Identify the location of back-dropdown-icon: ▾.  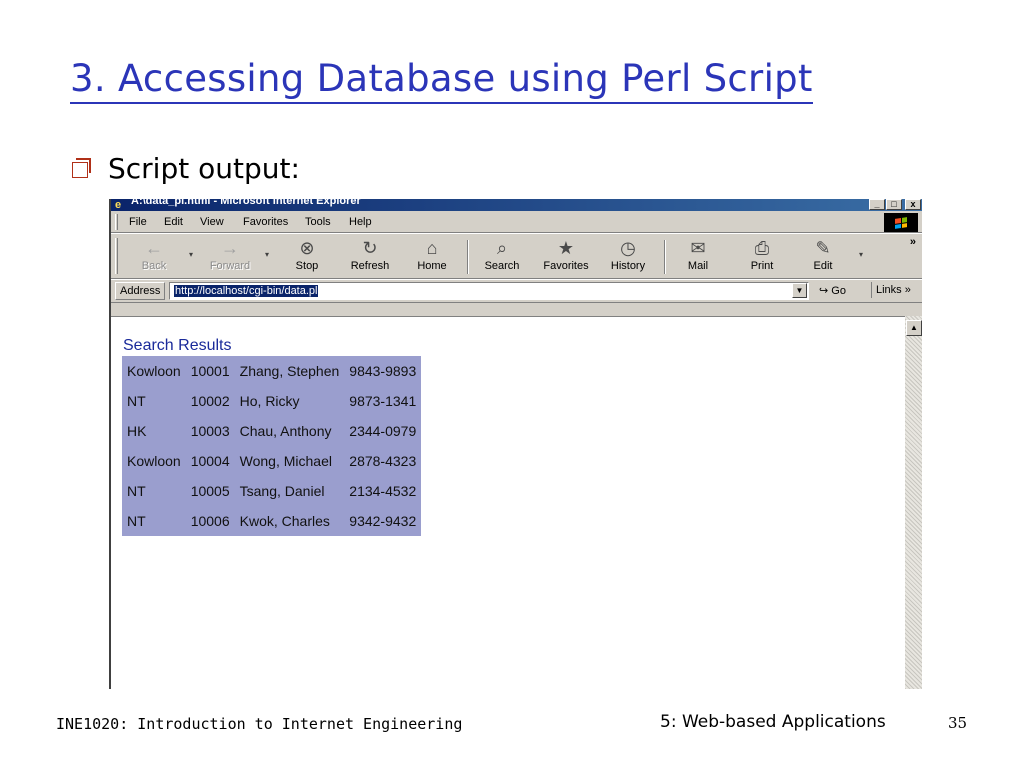
(191, 254).